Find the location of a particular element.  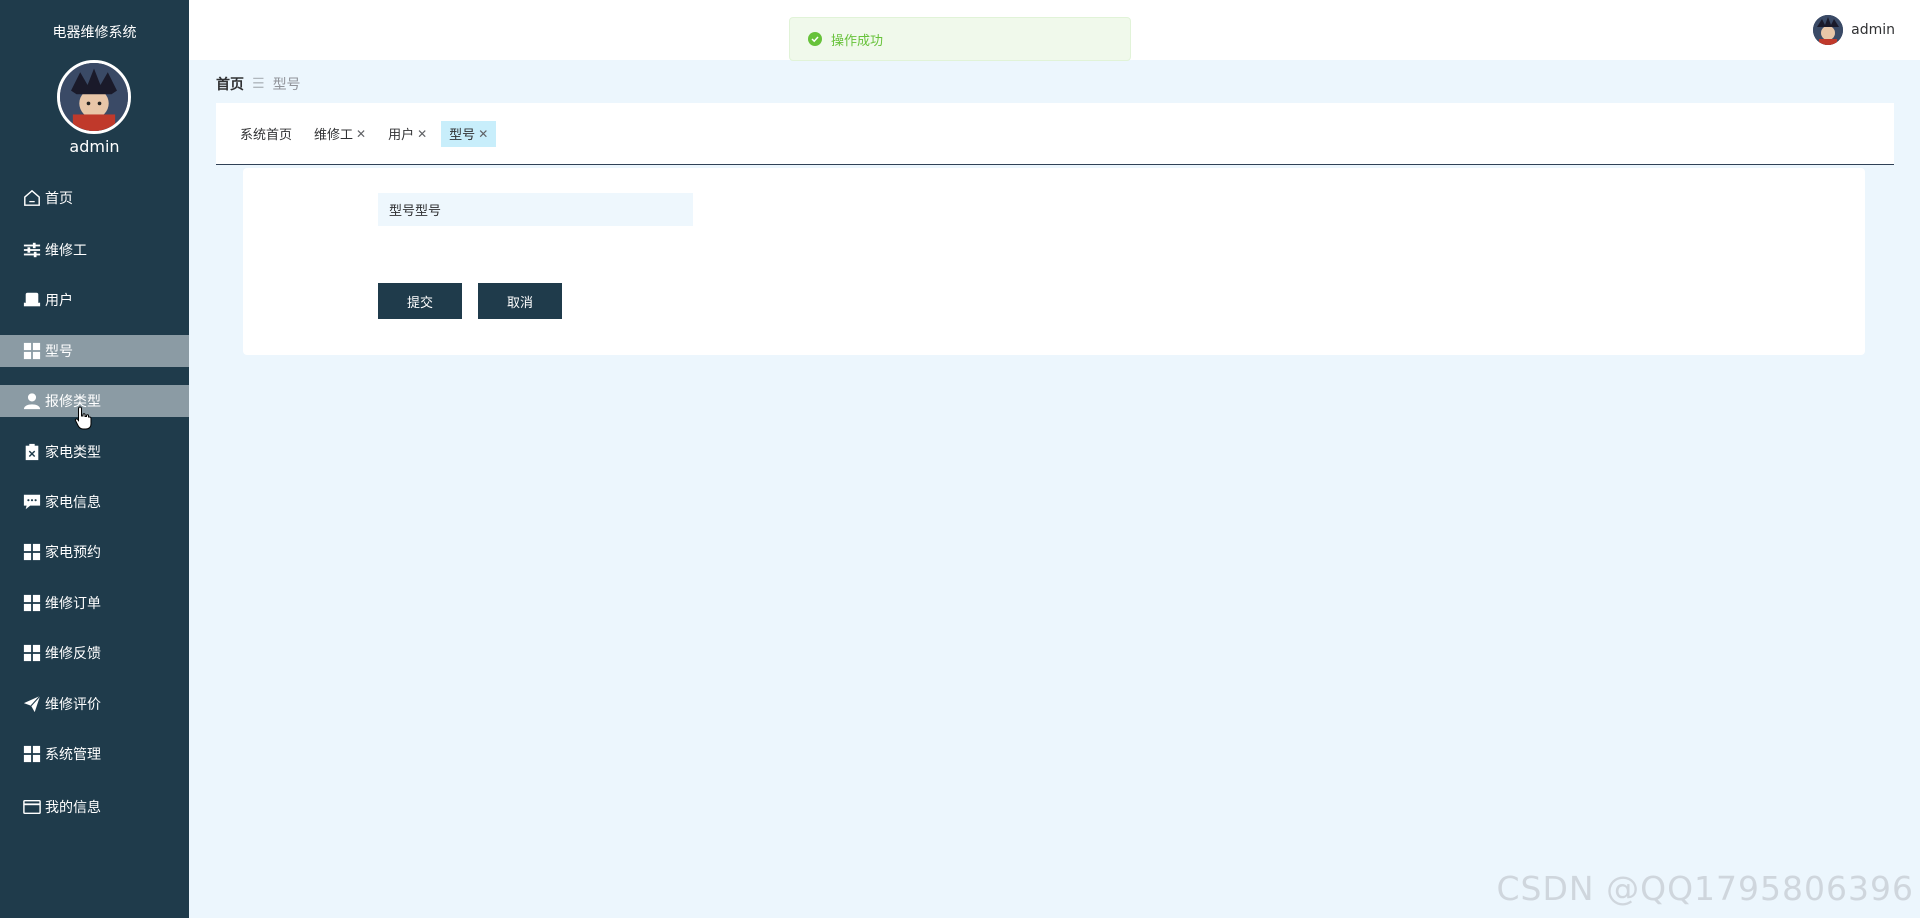

send-icon is located at coordinates (32, 704).